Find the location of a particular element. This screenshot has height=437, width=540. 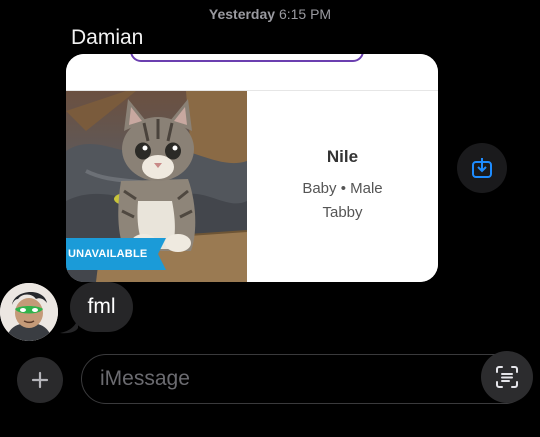

card-top-strip is located at coordinates (252, 72).